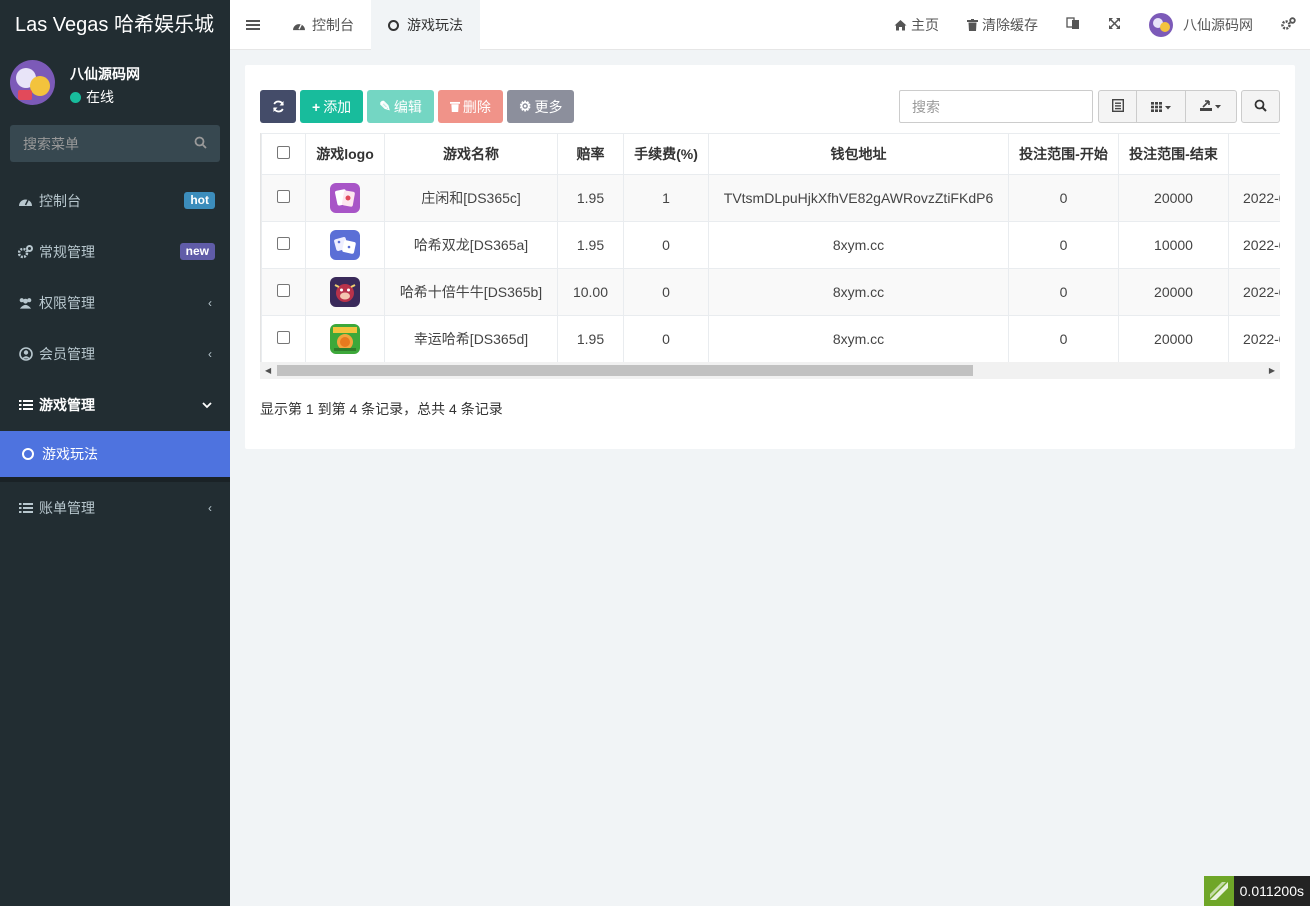 This screenshot has height=906, width=1310. Describe the element at coordinates (278, 106) in the screenshot. I see `refresh-button` at that location.